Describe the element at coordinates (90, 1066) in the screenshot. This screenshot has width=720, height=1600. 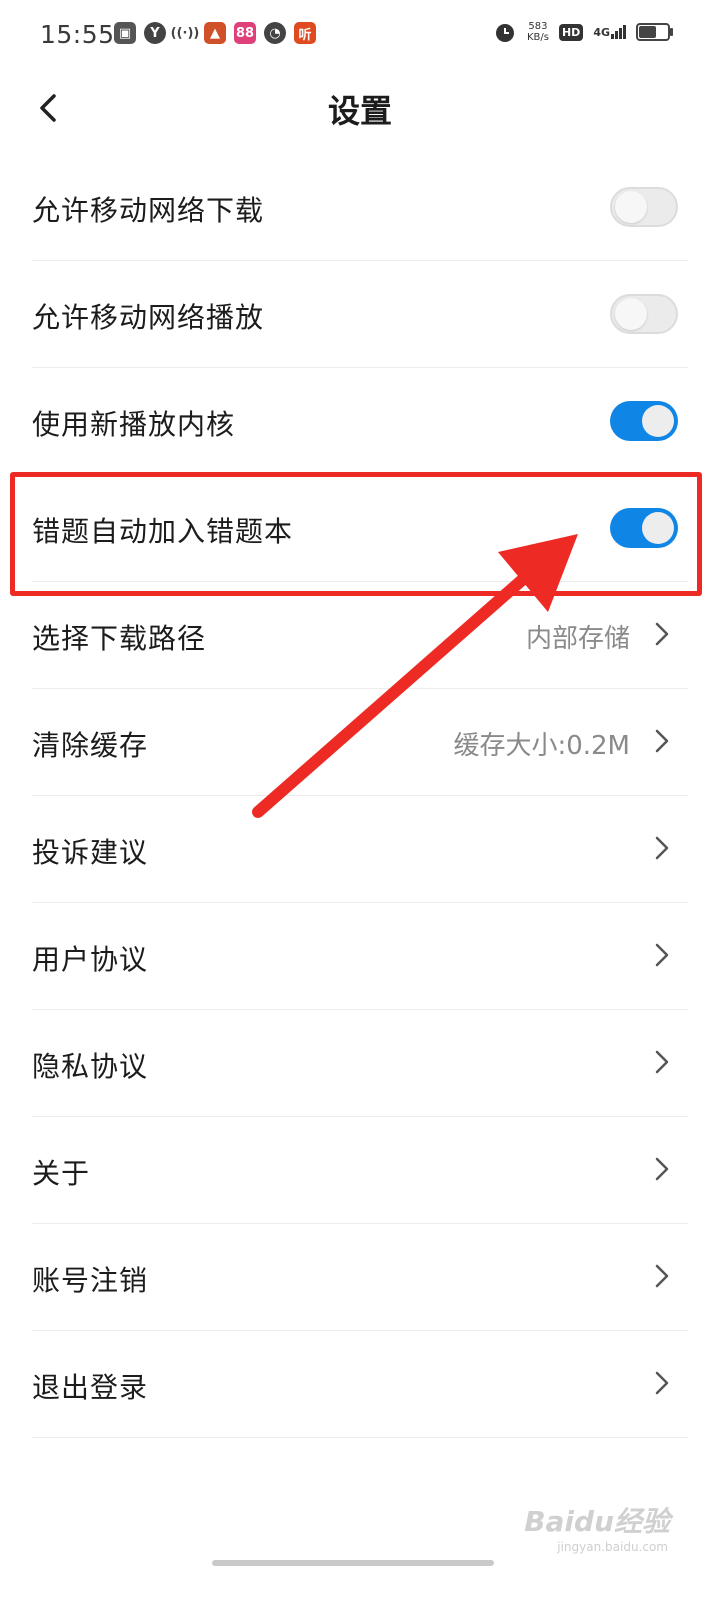
I see `row-label: 隐私协议` at that location.